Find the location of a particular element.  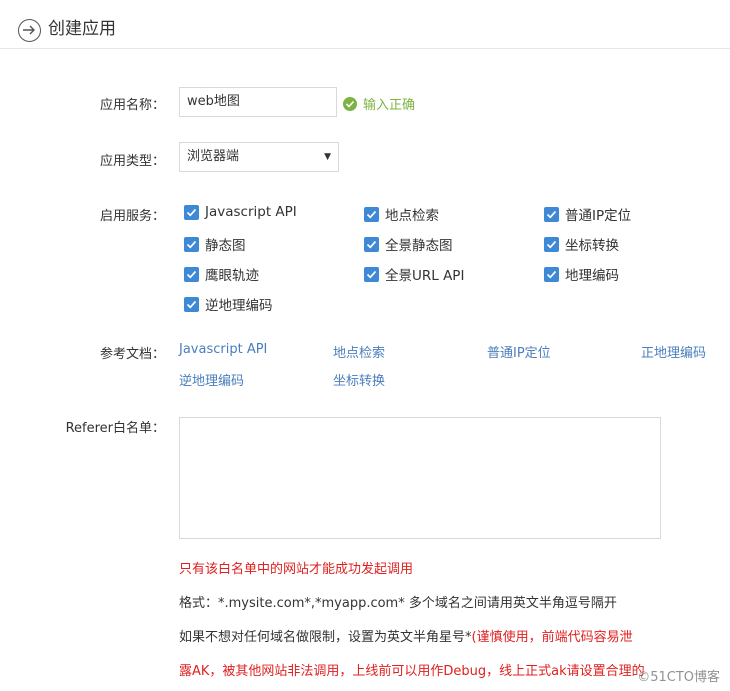

back-arrow-icon is located at coordinates (29, 30).